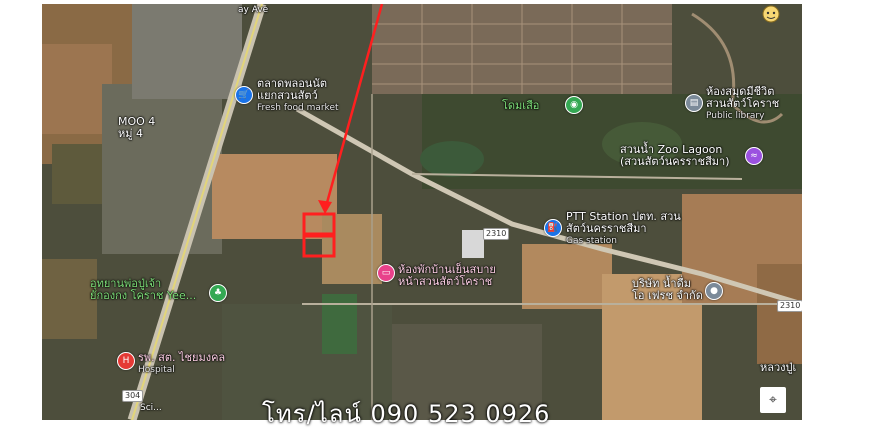 The height and width of the screenshot is (433, 870). Describe the element at coordinates (778, 367) in the screenshot. I see `east-edge-label: หลวงปู่เ` at that location.